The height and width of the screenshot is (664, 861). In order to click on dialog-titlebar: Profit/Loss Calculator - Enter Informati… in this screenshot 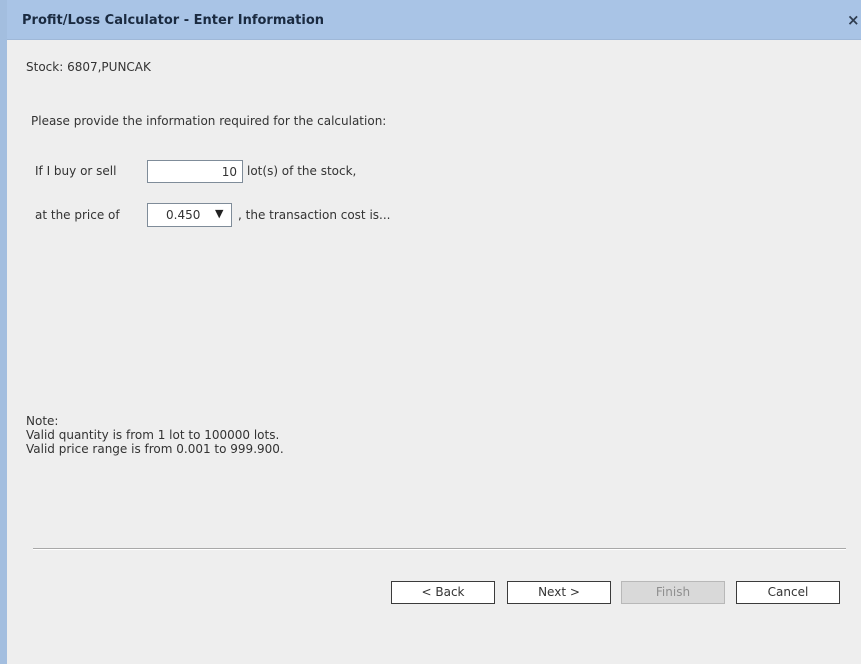, I will do `click(434, 20)`.